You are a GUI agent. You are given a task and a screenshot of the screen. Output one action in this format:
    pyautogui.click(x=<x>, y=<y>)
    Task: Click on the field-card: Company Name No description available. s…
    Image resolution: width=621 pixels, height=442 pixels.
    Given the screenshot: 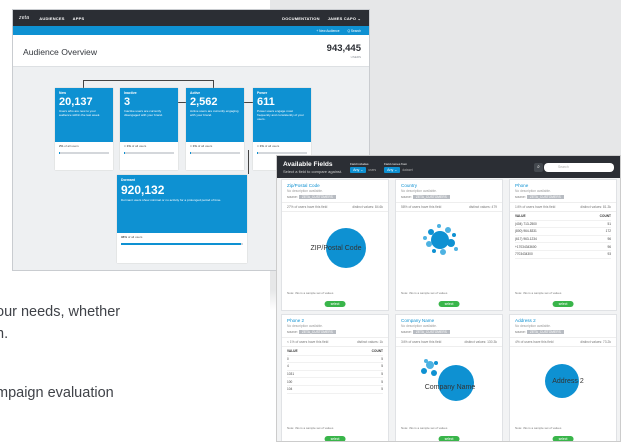 What is the action you would take?
    pyautogui.click(x=449, y=377)
    